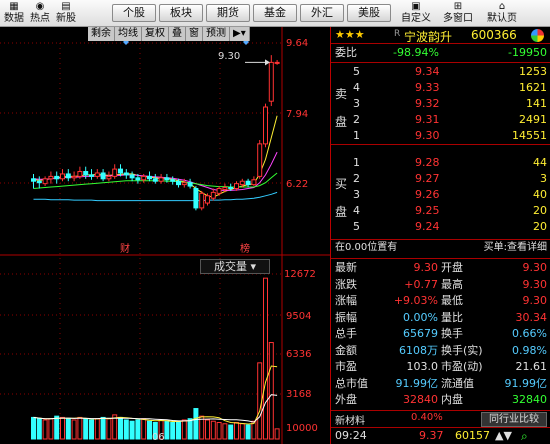 The image size is (550, 444). I want to click on tick-time: 09:24, so click(351, 435).